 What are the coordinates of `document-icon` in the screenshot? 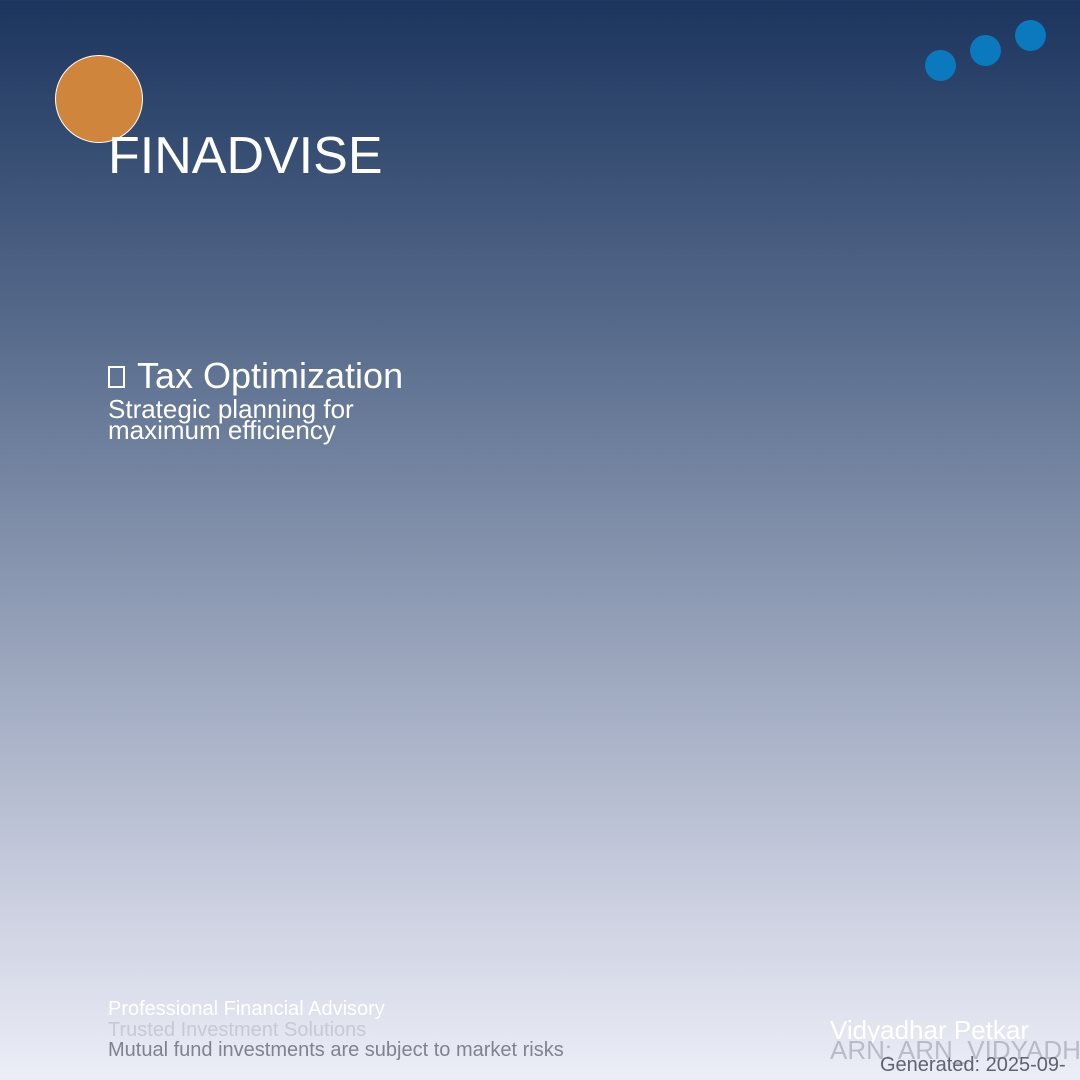 It's located at (116, 376).